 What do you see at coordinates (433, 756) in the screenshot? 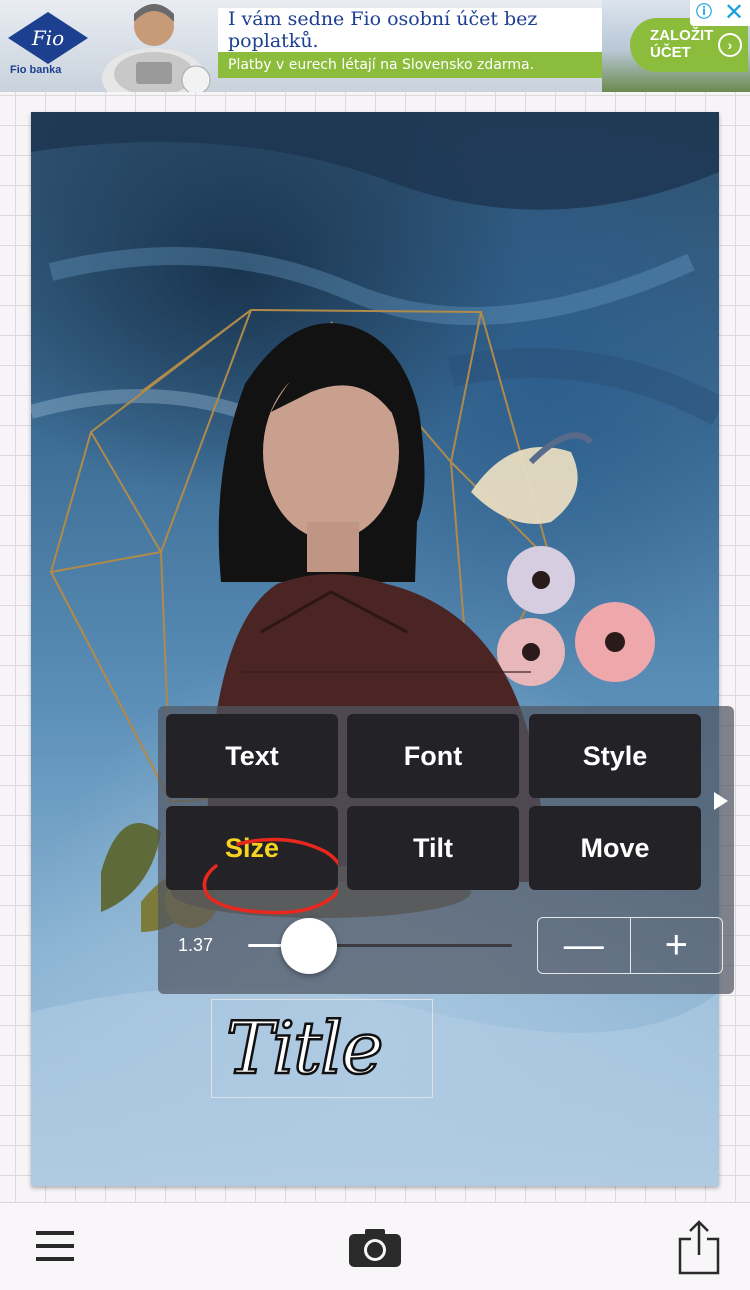
I see `font-button: Font` at bounding box center [433, 756].